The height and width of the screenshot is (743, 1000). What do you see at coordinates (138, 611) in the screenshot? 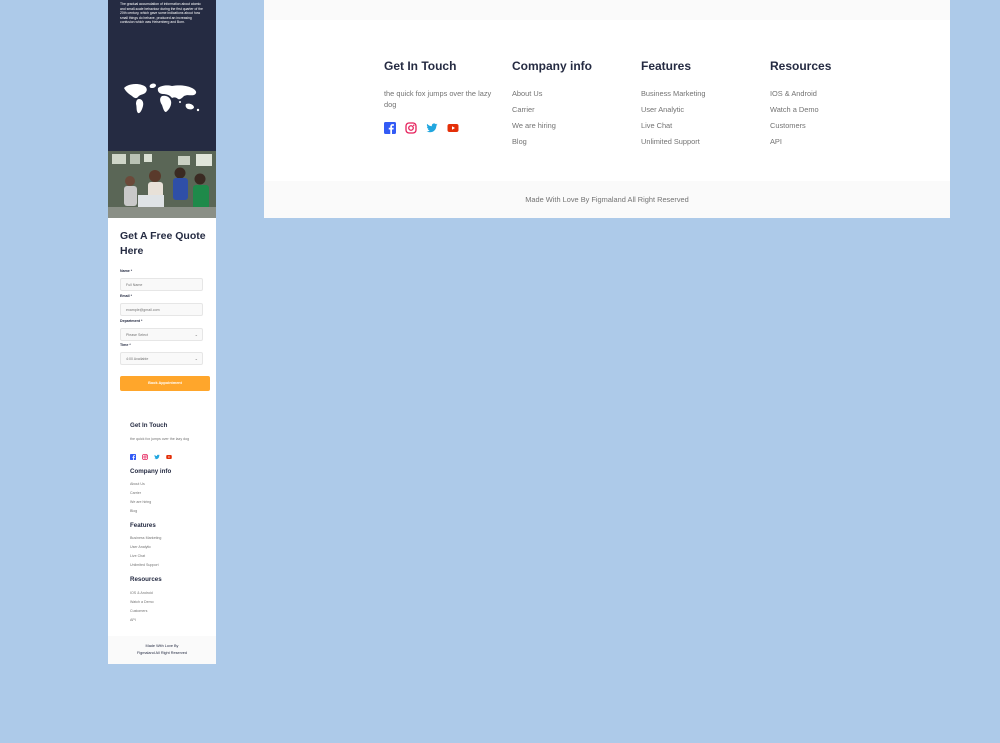
I see `mobile-link-customers: Customers` at bounding box center [138, 611].